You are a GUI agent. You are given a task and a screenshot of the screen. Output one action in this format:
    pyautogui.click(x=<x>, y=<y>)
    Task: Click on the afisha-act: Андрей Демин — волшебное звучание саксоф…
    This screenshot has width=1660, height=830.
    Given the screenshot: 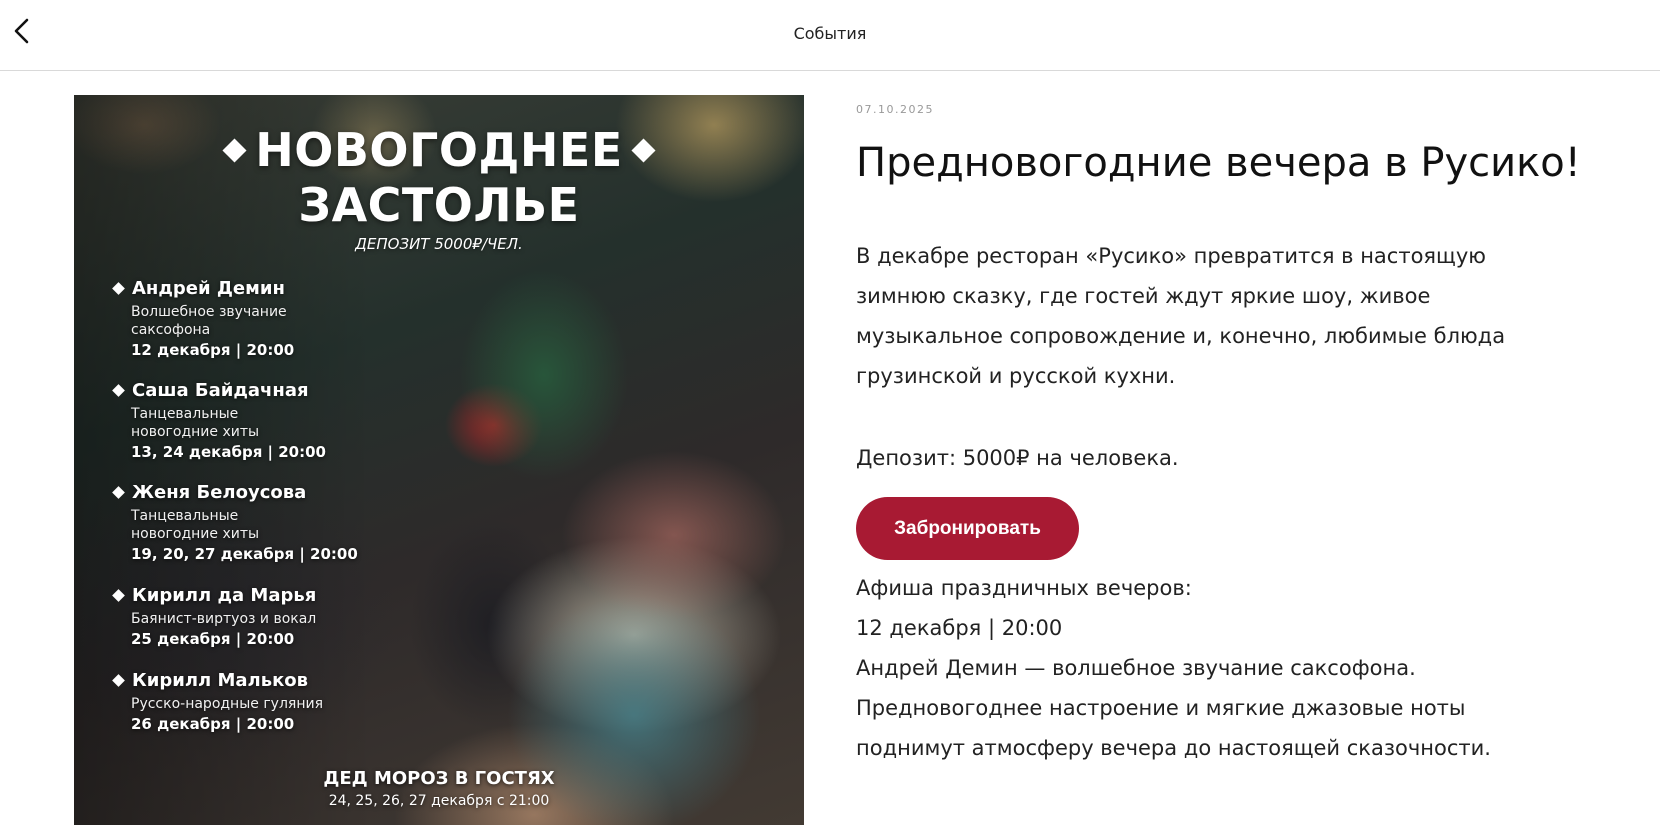 What is the action you would take?
    pyautogui.click(x=1136, y=668)
    